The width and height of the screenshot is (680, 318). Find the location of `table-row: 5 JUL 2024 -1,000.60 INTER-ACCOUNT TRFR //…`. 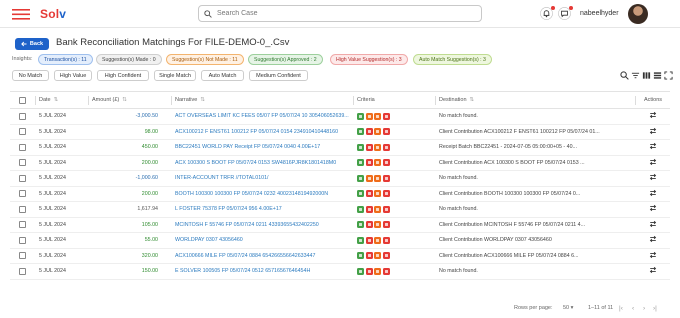

table-row: 5 JUL 2024 -1,000.60 INTER-ACCOUNT TRFR //… is located at coordinates (340, 178).